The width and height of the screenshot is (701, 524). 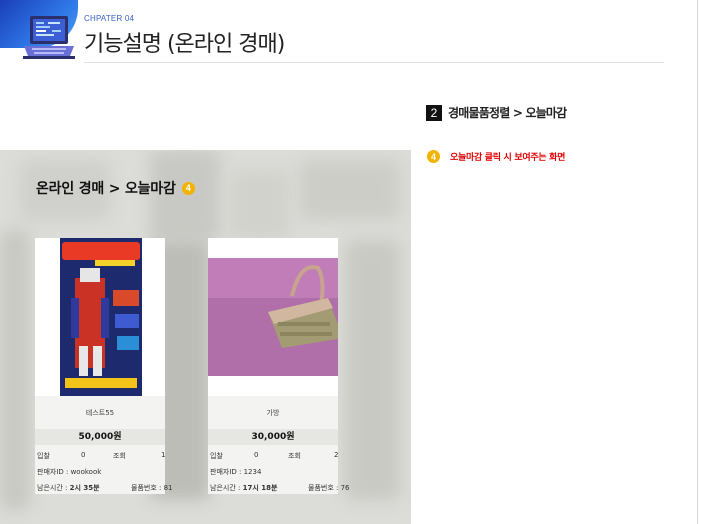 What do you see at coordinates (260, 488) in the screenshot?
I see `remaining-time-value: 17시 18분` at bounding box center [260, 488].